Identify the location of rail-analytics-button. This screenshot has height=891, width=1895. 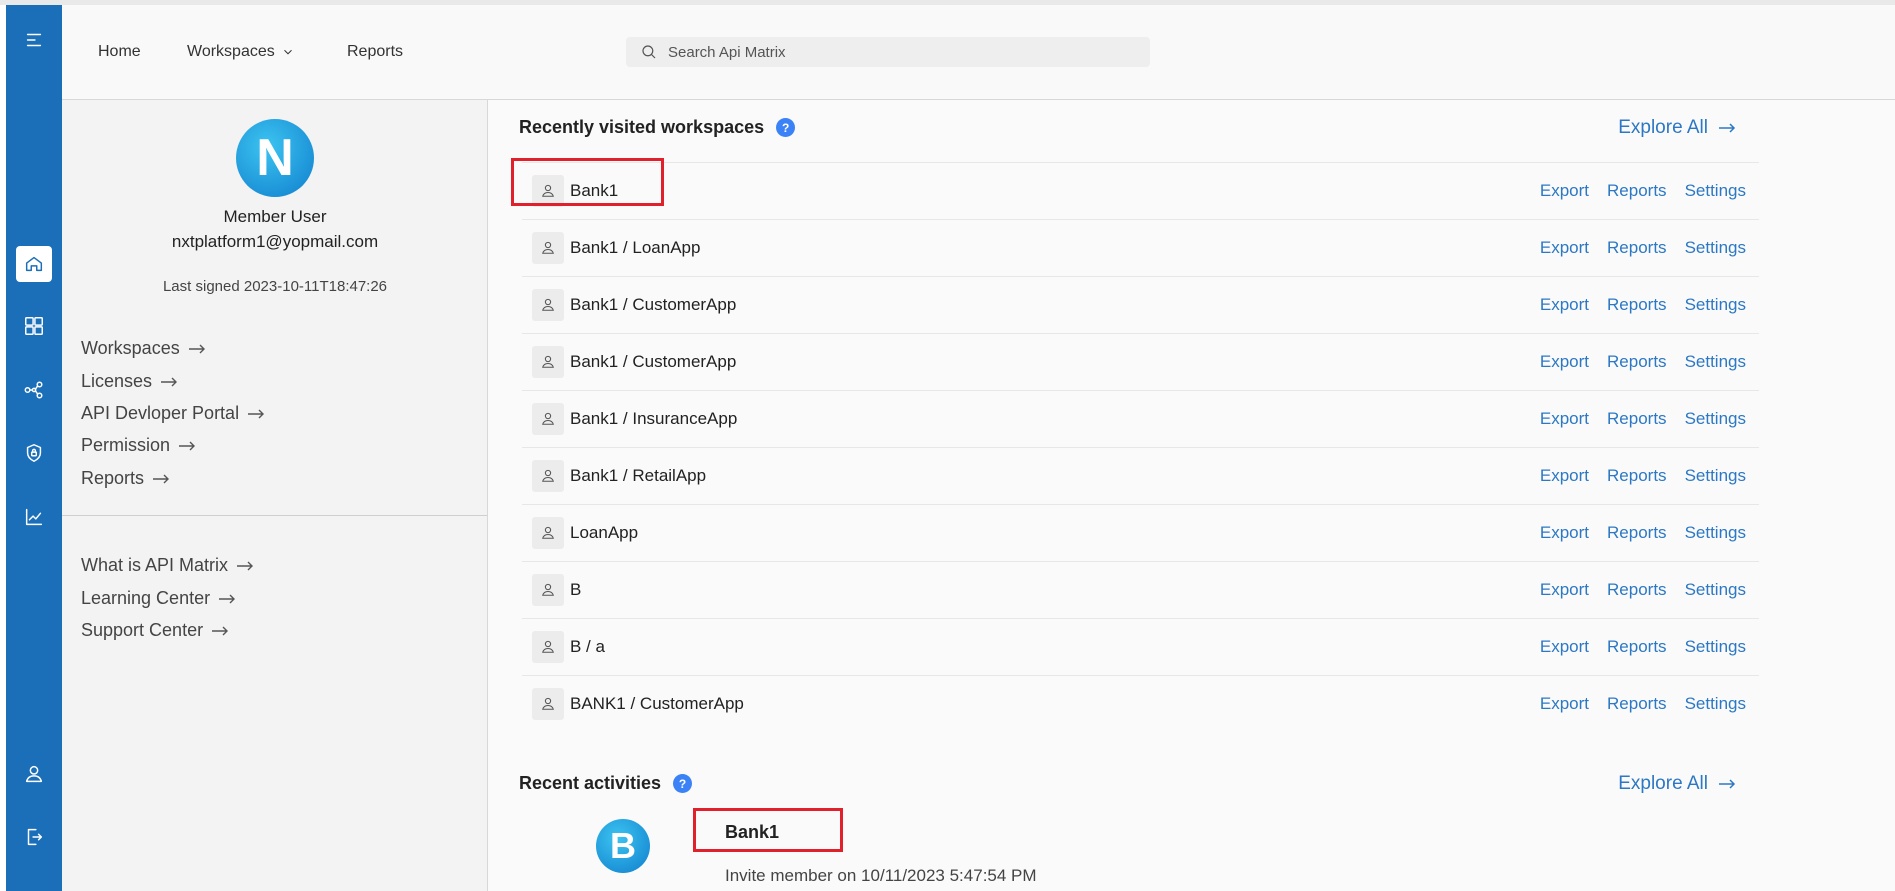
(34, 517).